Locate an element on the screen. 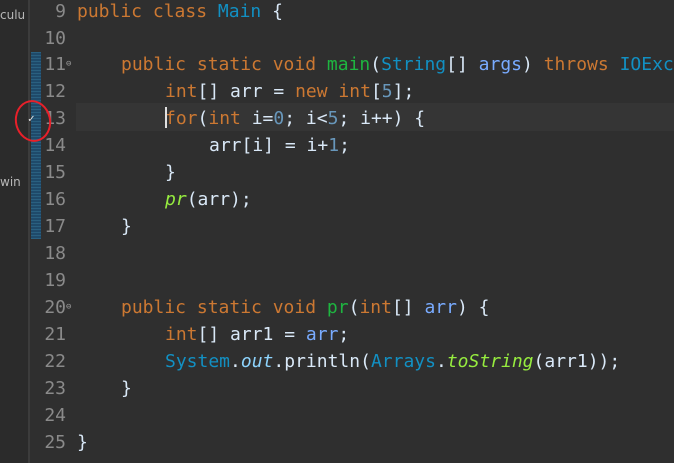 The height and width of the screenshot is (463, 674). type-name: String is located at coordinates (414, 64).